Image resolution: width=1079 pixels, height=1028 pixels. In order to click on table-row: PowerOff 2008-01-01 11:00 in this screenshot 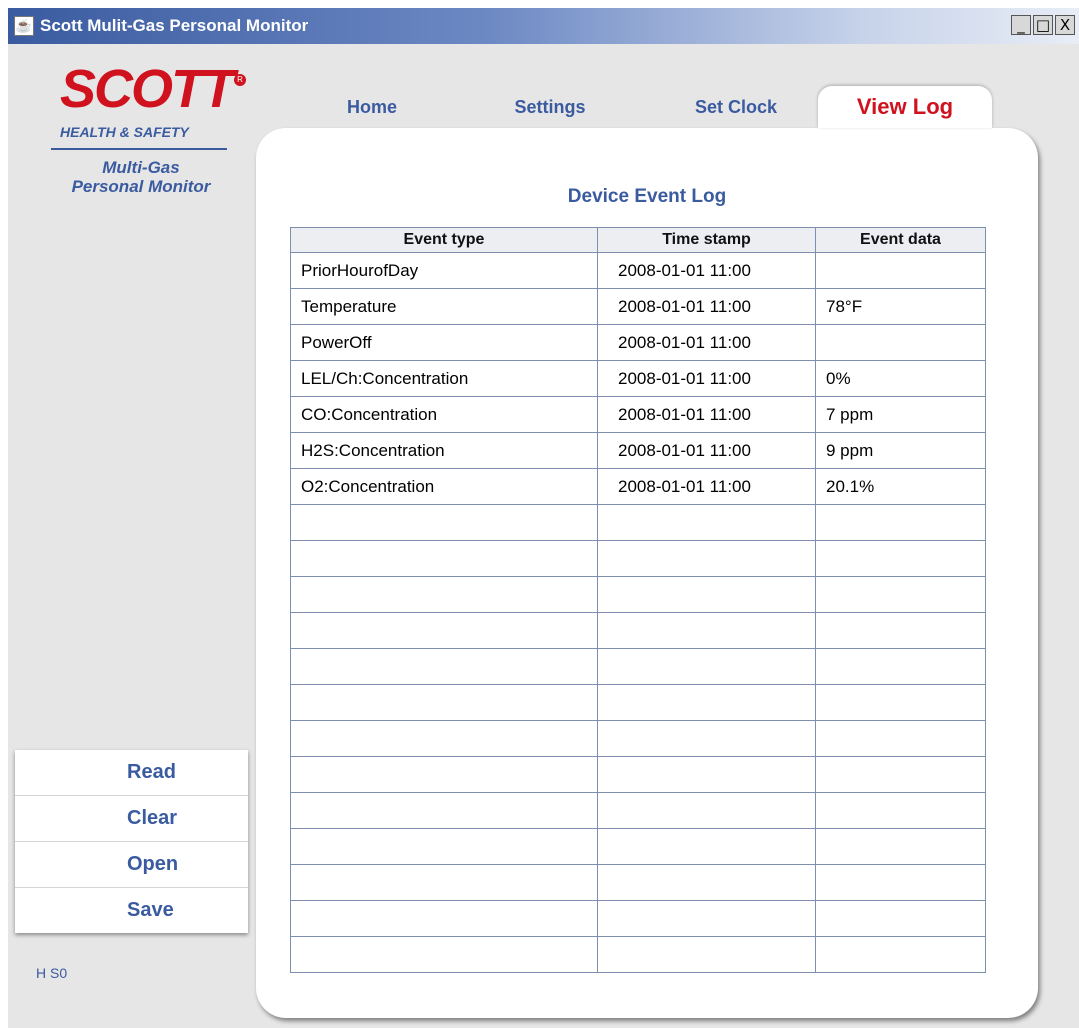, I will do `click(638, 342)`.